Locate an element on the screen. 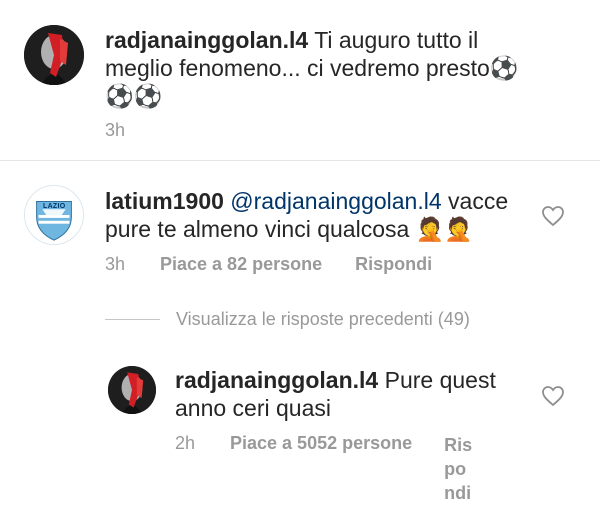 The width and height of the screenshot is (600, 524). soccer-ball-icons: ⚽⚽ is located at coordinates (134, 96).